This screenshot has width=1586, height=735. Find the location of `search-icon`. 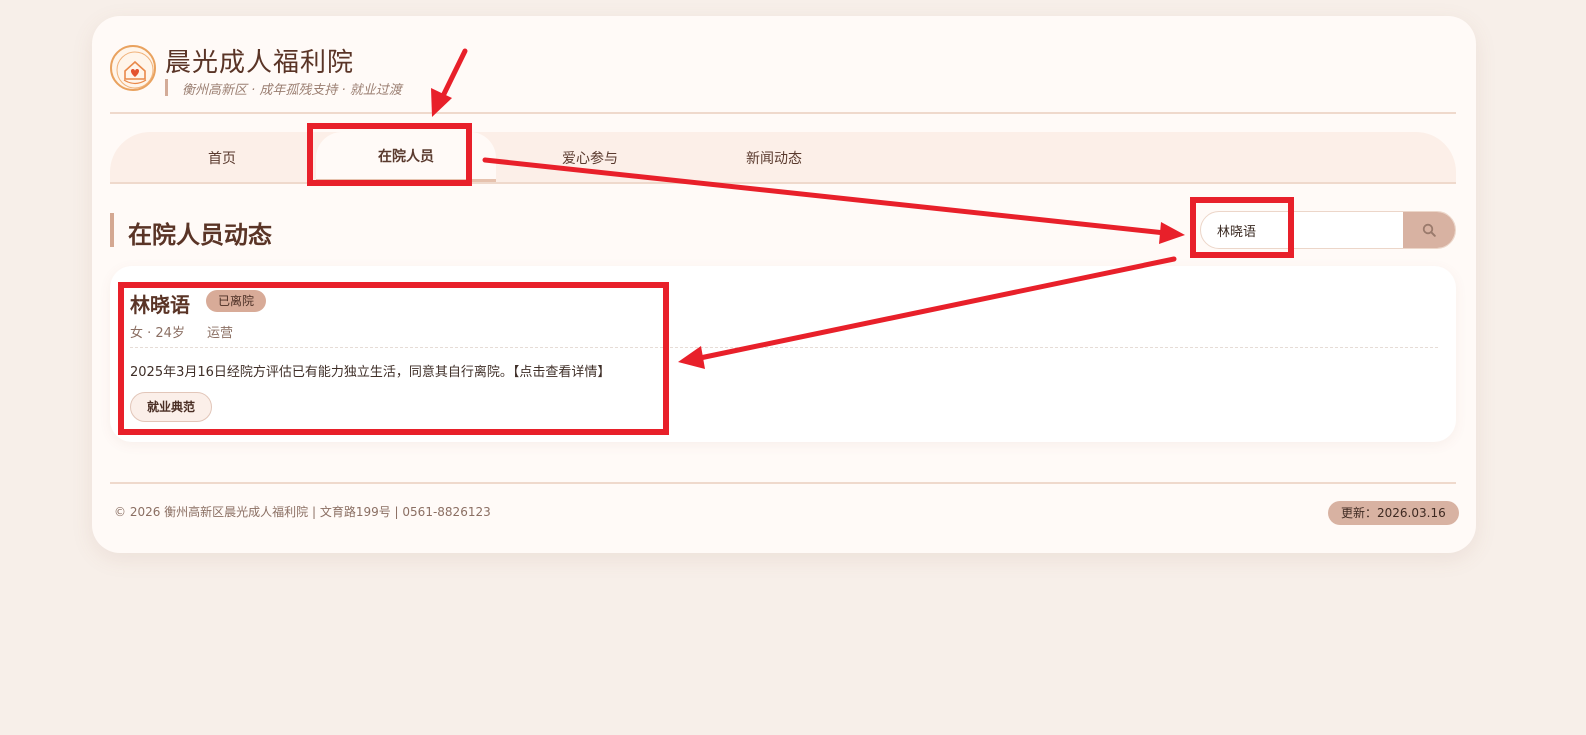

search-icon is located at coordinates (1429, 230).